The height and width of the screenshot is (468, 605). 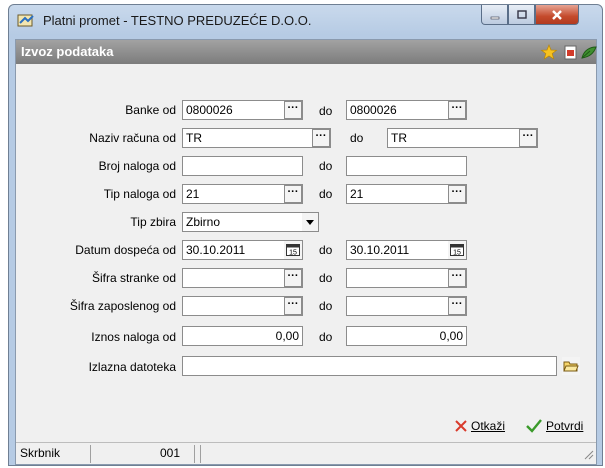 What do you see at coordinates (177, 20) in the screenshot?
I see `window-title: Platni promet - TESTNO PREDUZEĆE D.O.O.` at bounding box center [177, 20].